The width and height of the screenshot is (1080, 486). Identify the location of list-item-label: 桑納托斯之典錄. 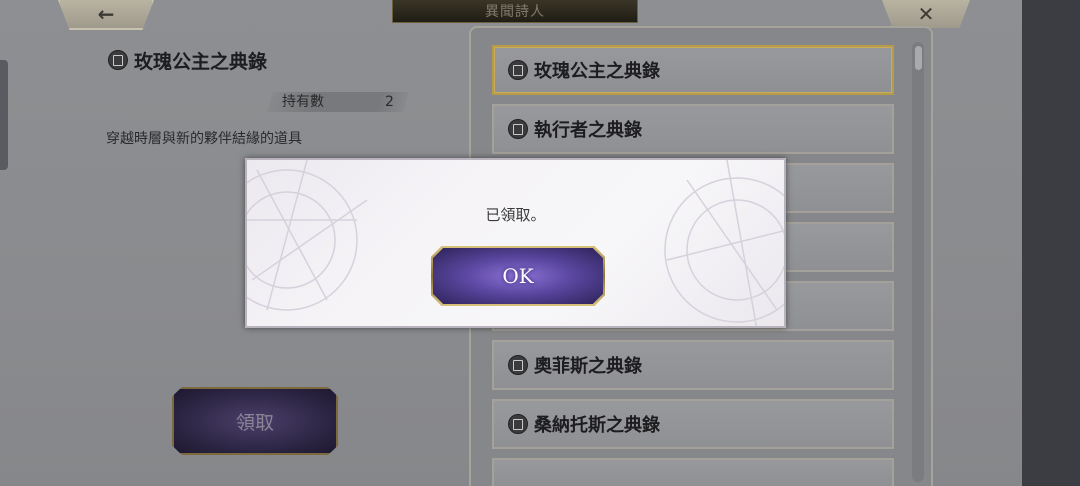
(597, 425).